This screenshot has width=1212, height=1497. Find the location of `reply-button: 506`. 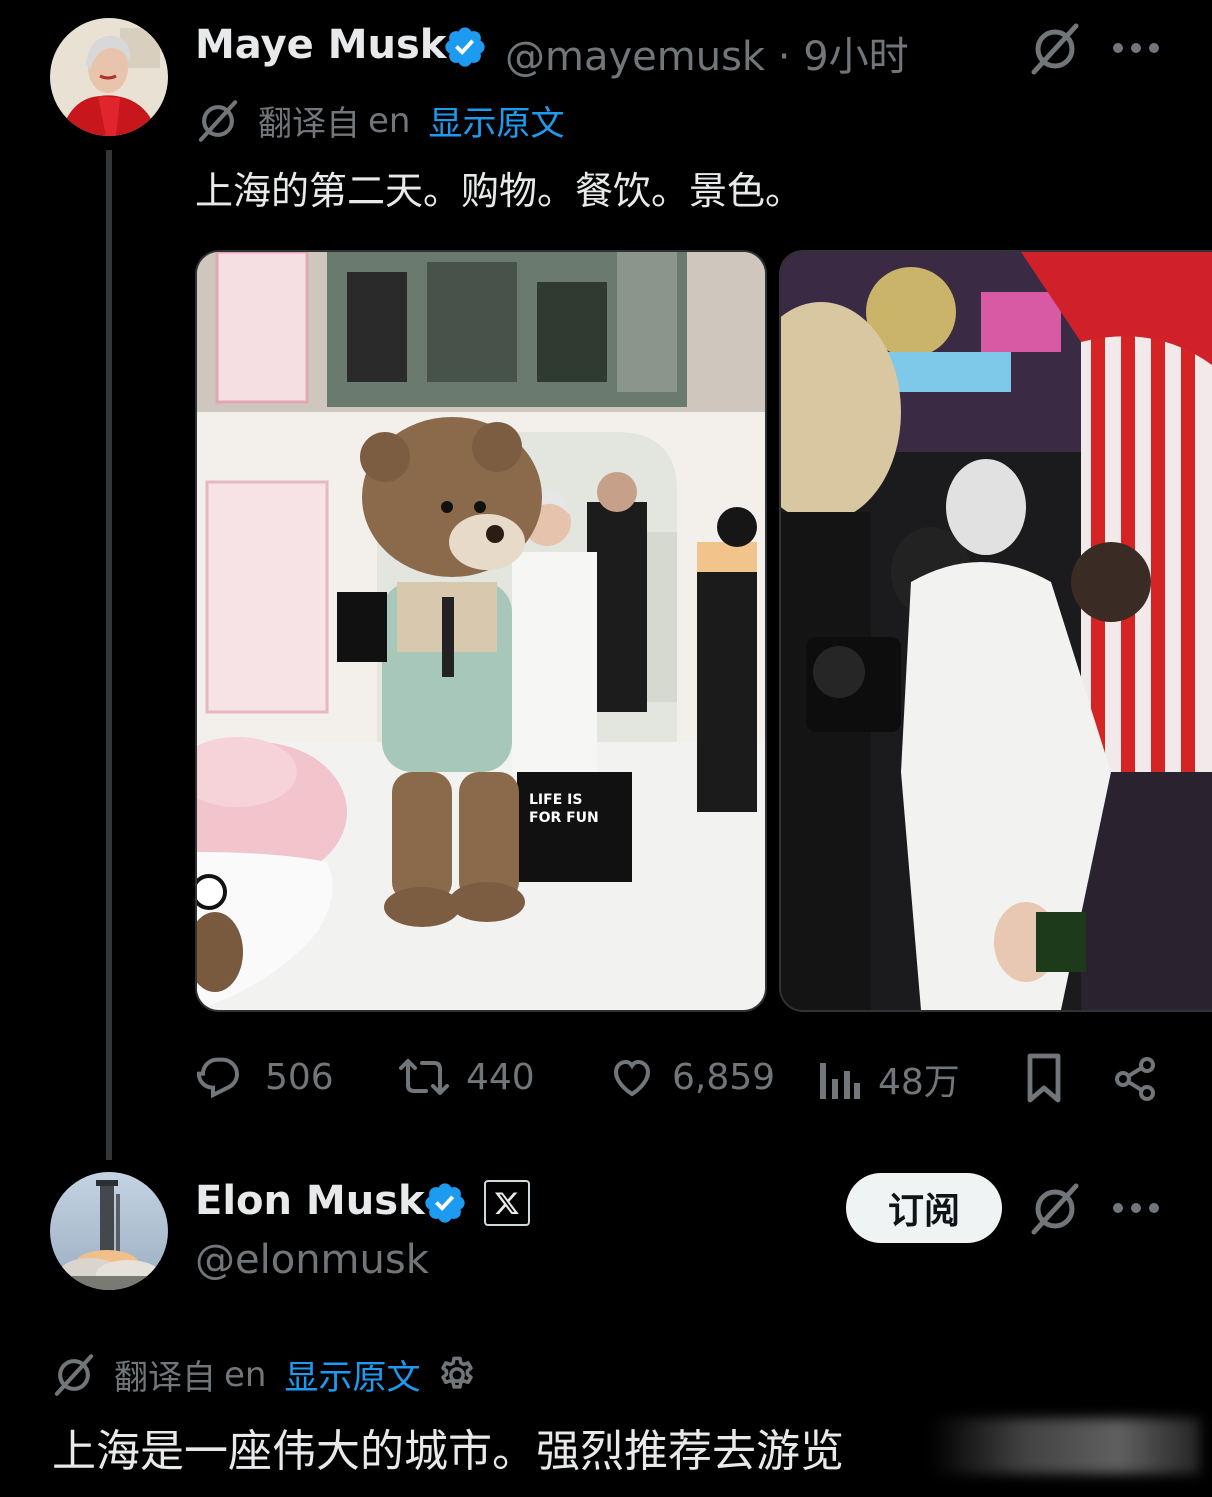

reply-button: 506 is located at coordinates (265, 1077).